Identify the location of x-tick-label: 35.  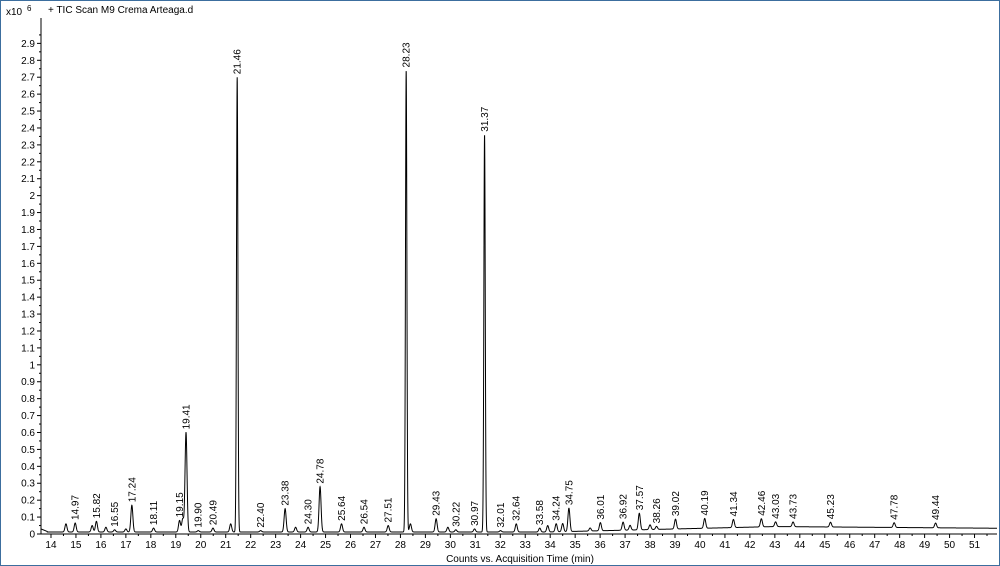
(576, 545).